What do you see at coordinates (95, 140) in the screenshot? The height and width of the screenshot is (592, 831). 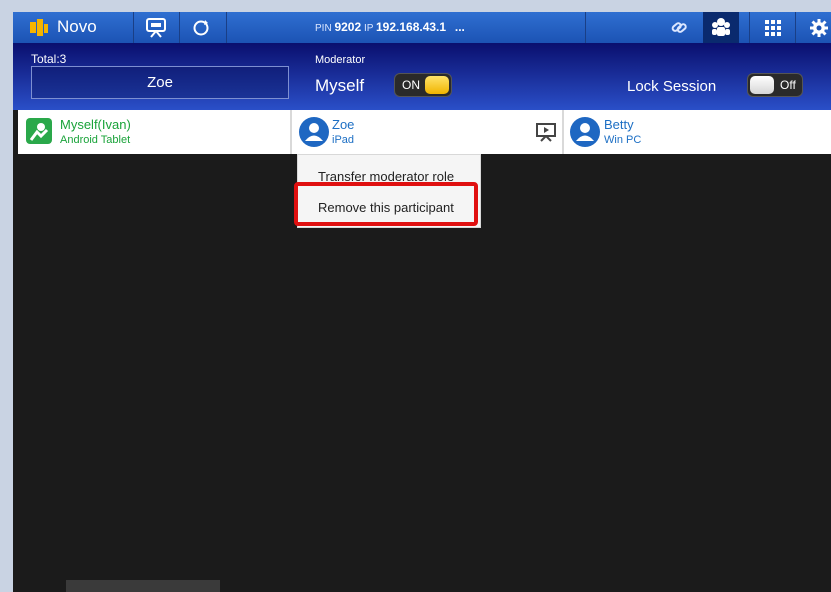 I see `participant-device: Android Tablet` at bounding box center [95, 140].